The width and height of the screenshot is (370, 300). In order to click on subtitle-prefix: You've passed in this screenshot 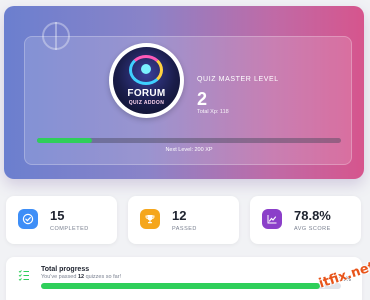, I will do `click(59, 277)`.